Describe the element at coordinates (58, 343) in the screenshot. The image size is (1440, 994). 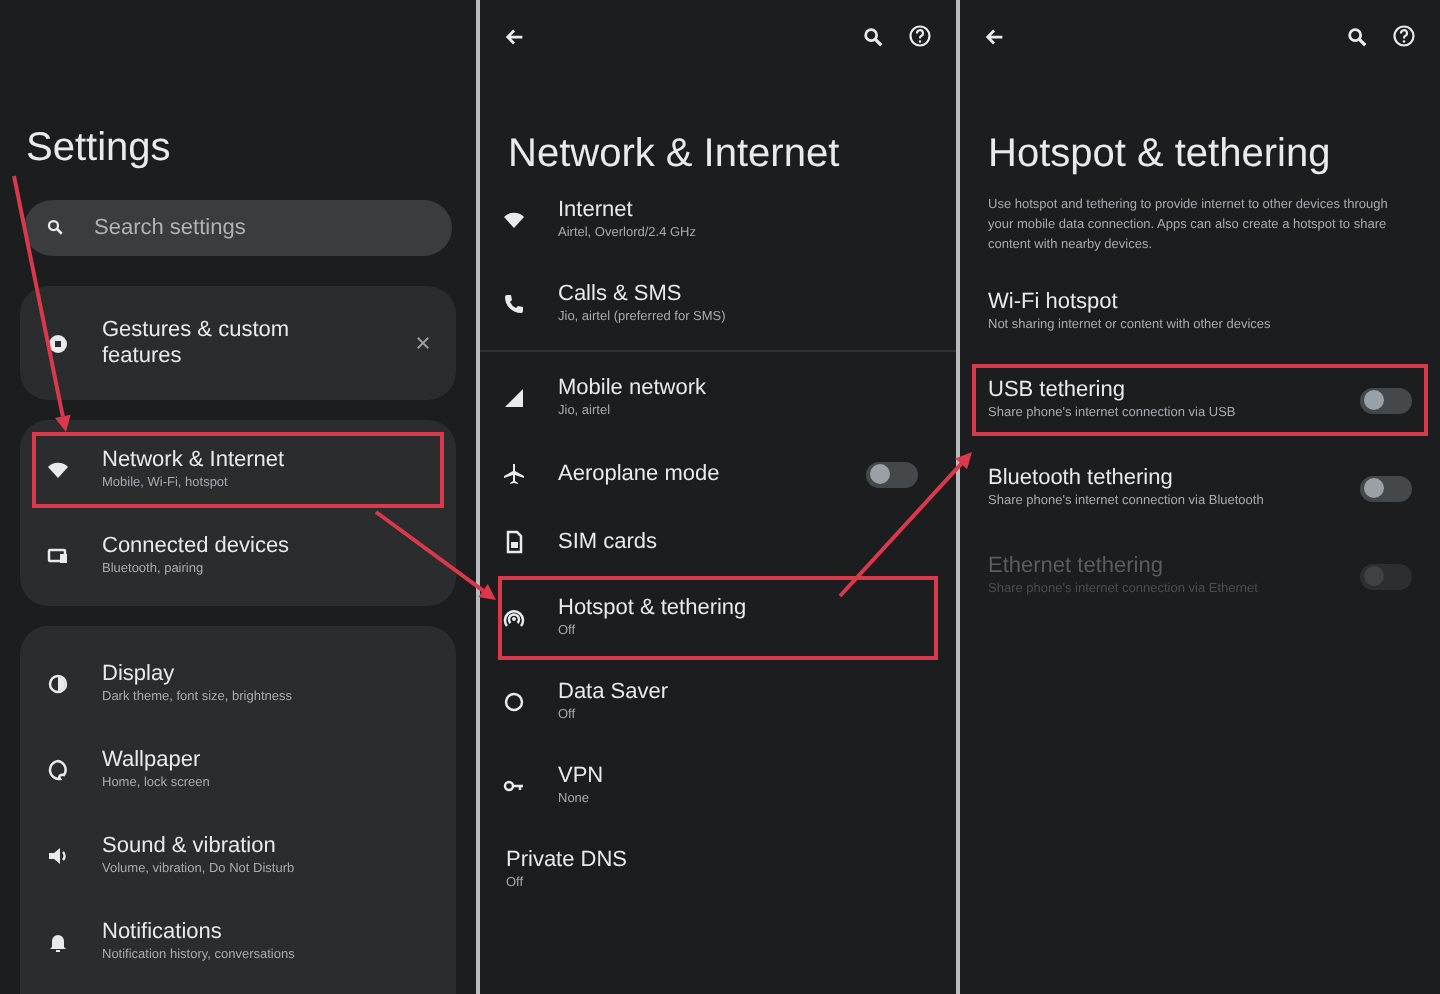
I see `circle-icon` at that location.